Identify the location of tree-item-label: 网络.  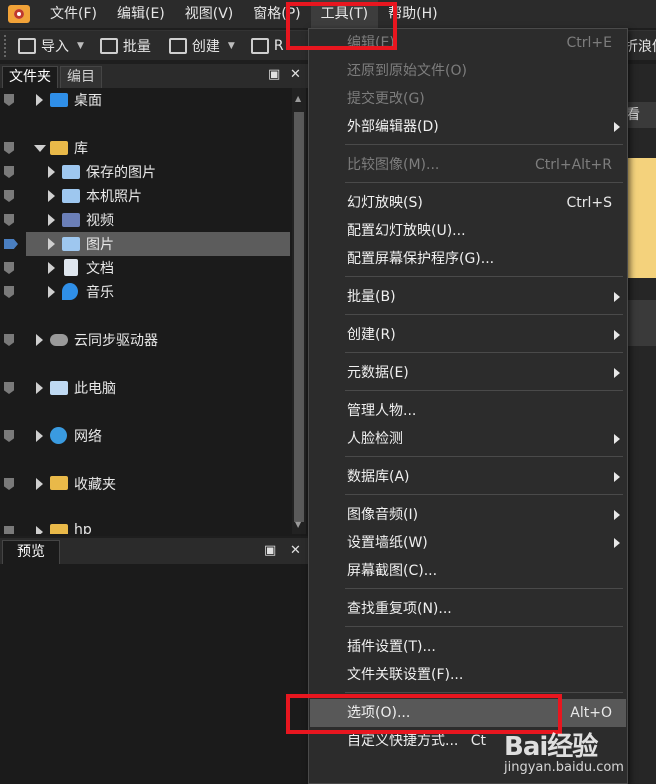
(88, 437).